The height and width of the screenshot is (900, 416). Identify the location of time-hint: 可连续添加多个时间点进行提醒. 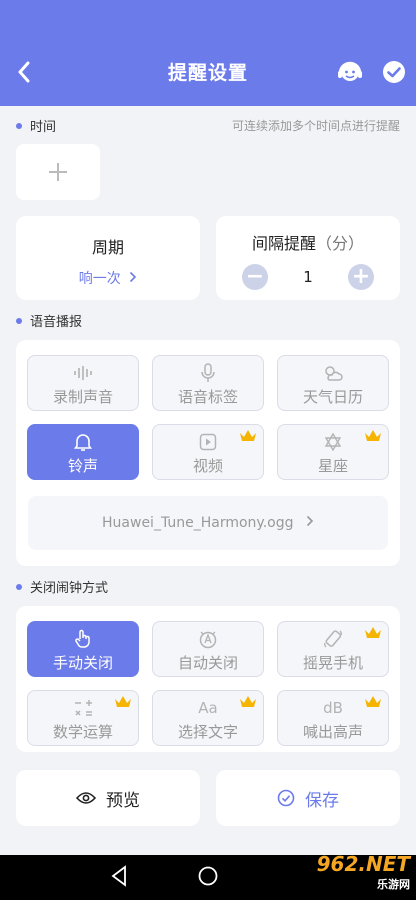
(315, 126).